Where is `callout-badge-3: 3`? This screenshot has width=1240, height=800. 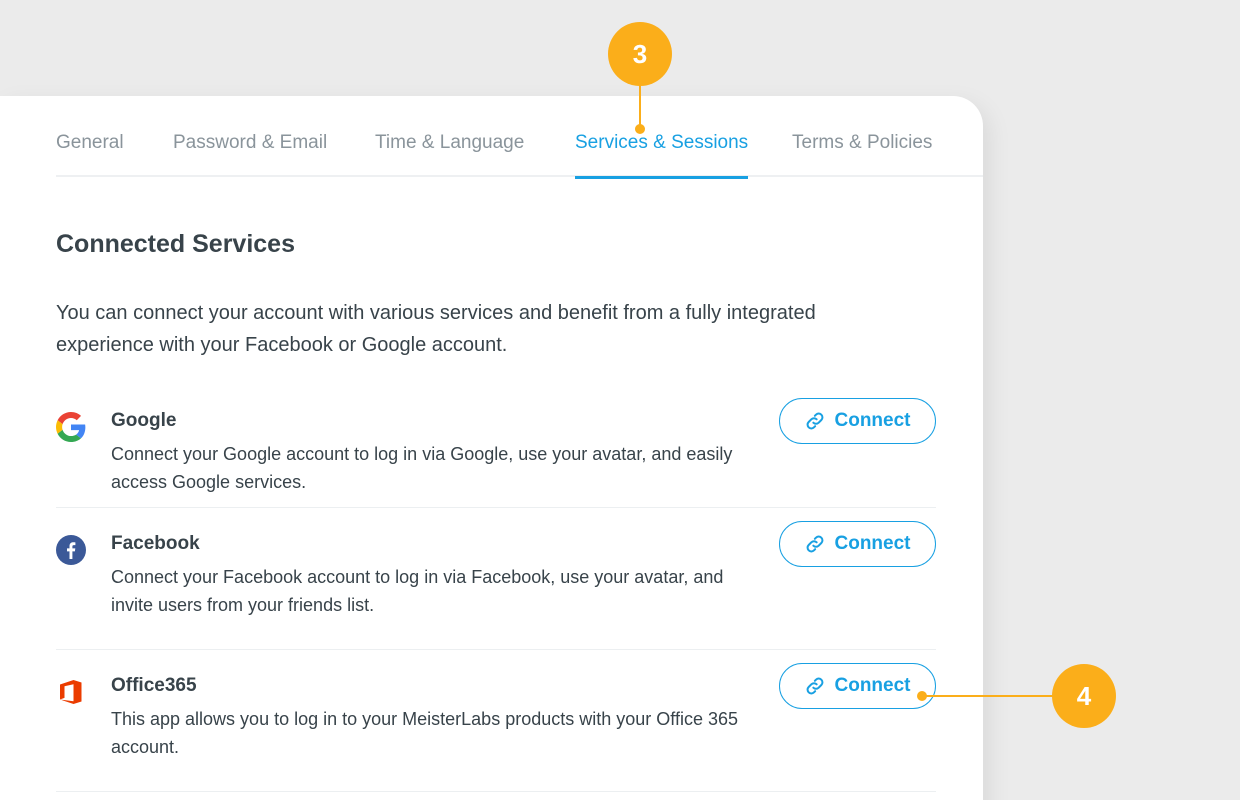
callout-badge-3: 3 is located at coordinates (640, 54).